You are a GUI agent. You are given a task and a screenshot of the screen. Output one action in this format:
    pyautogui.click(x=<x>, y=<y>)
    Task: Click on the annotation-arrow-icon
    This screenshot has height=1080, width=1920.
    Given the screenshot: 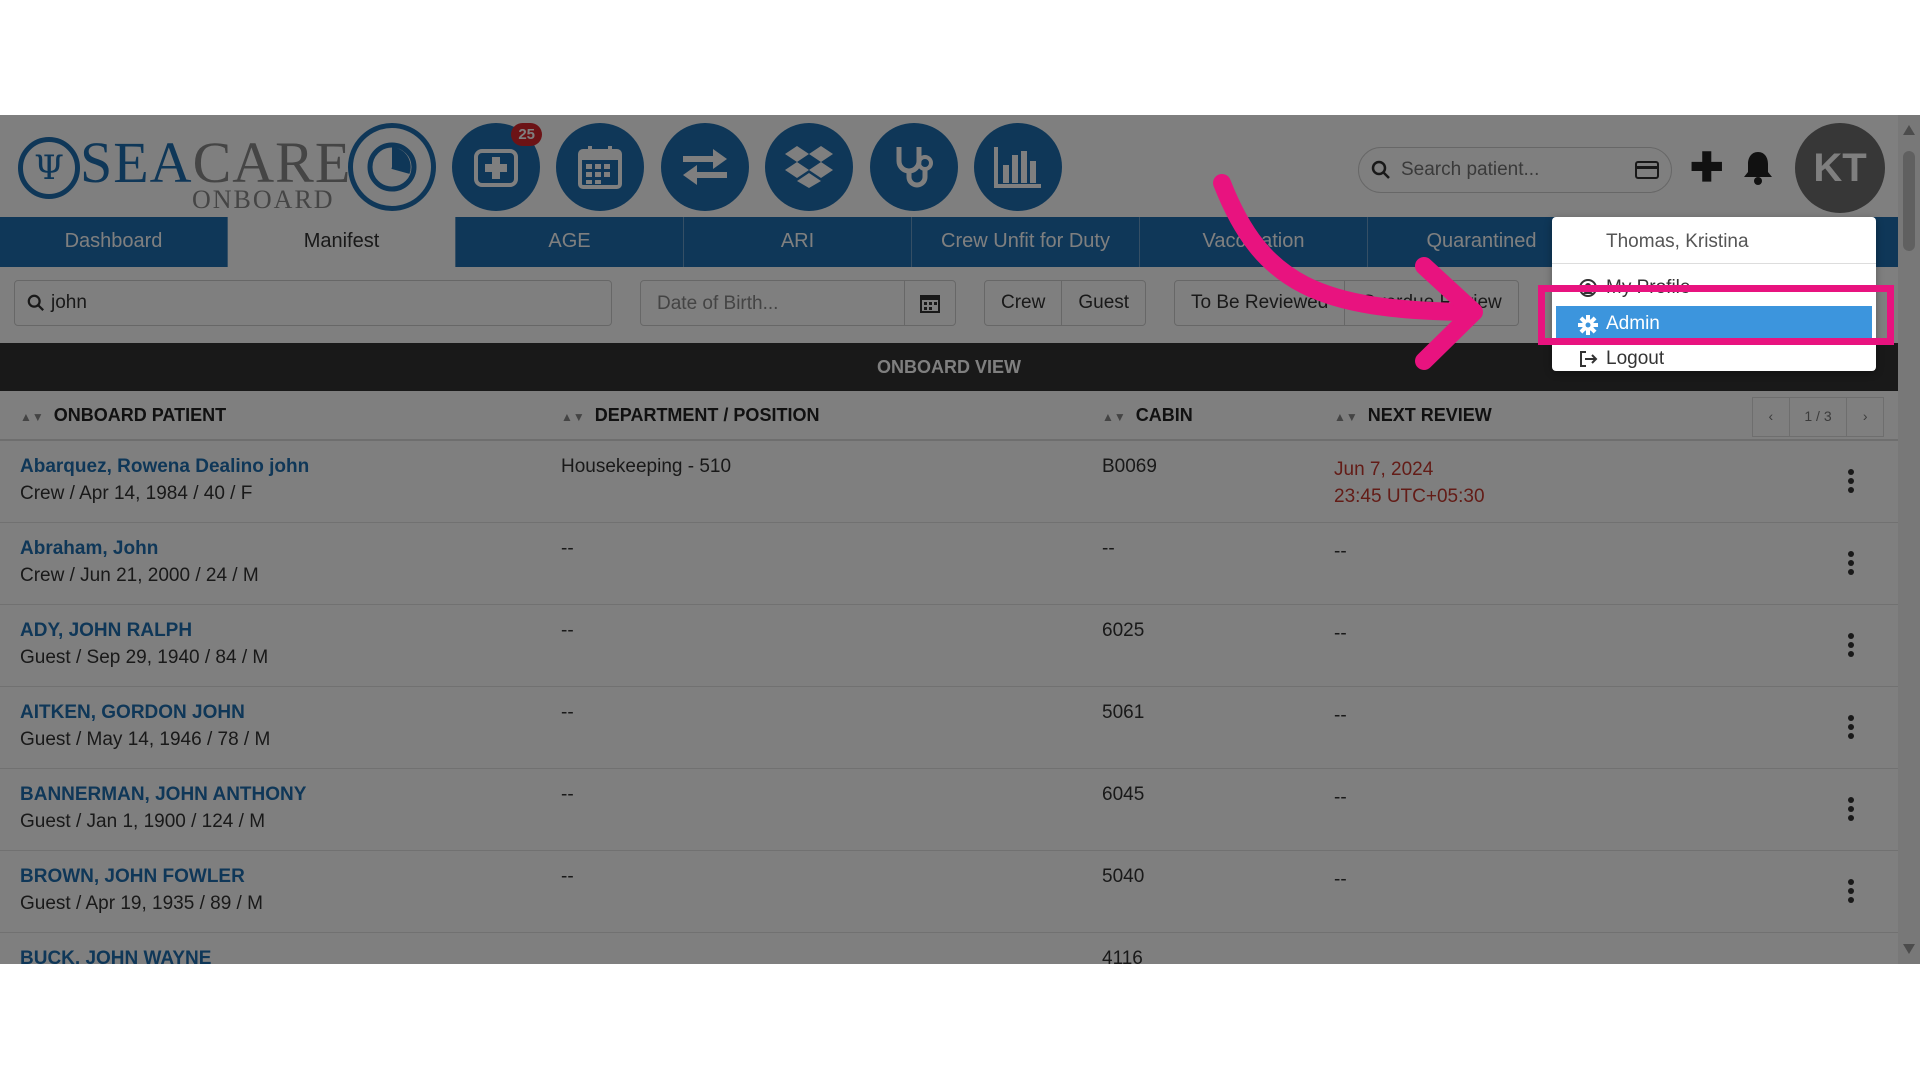 What is the action you would take?
    pyautogui.click(x=1348, y=272)
    